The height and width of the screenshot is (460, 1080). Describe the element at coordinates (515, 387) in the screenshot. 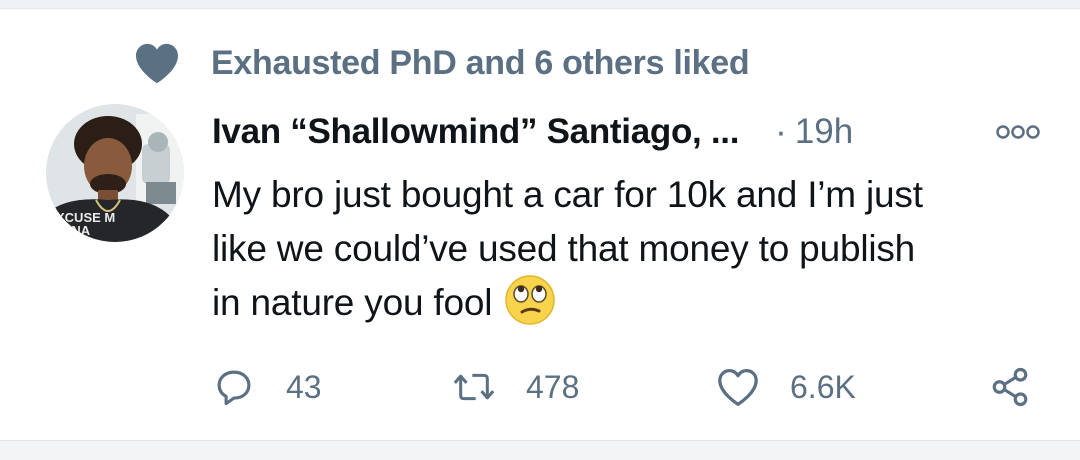

I see `retweet-button: 478` at that location.